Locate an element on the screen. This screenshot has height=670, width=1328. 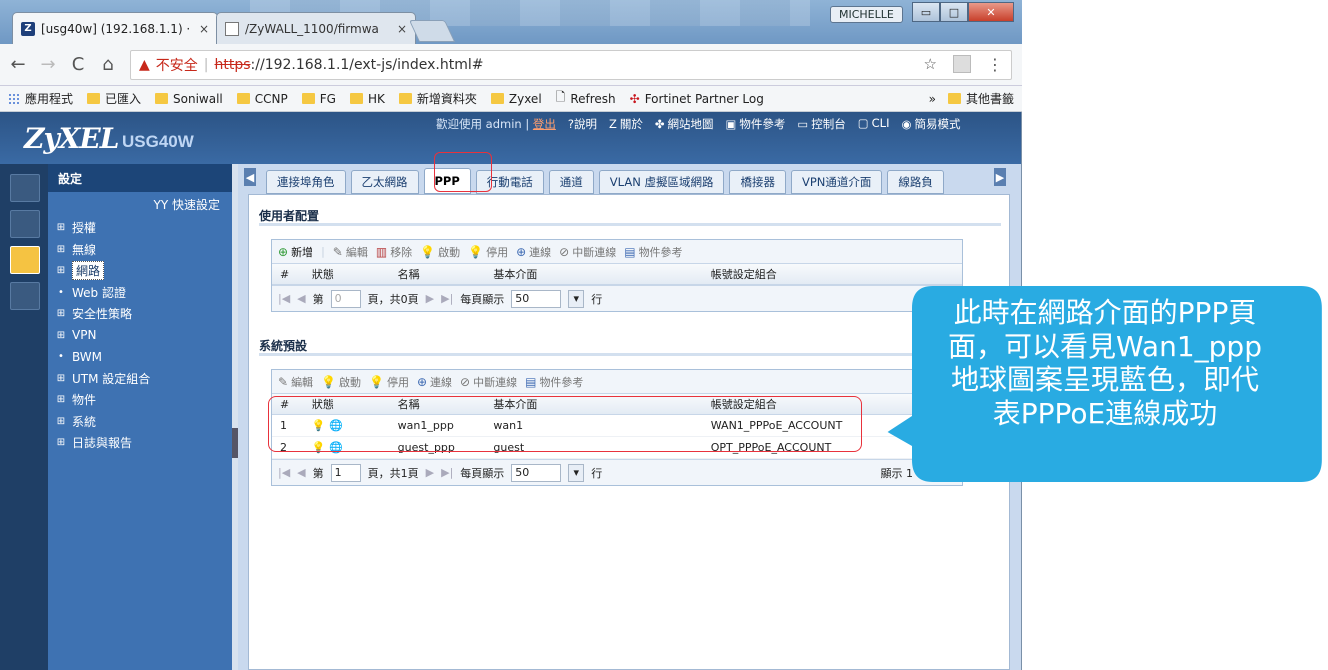
logout-link: 登出 is located at coordinates (544, 124).